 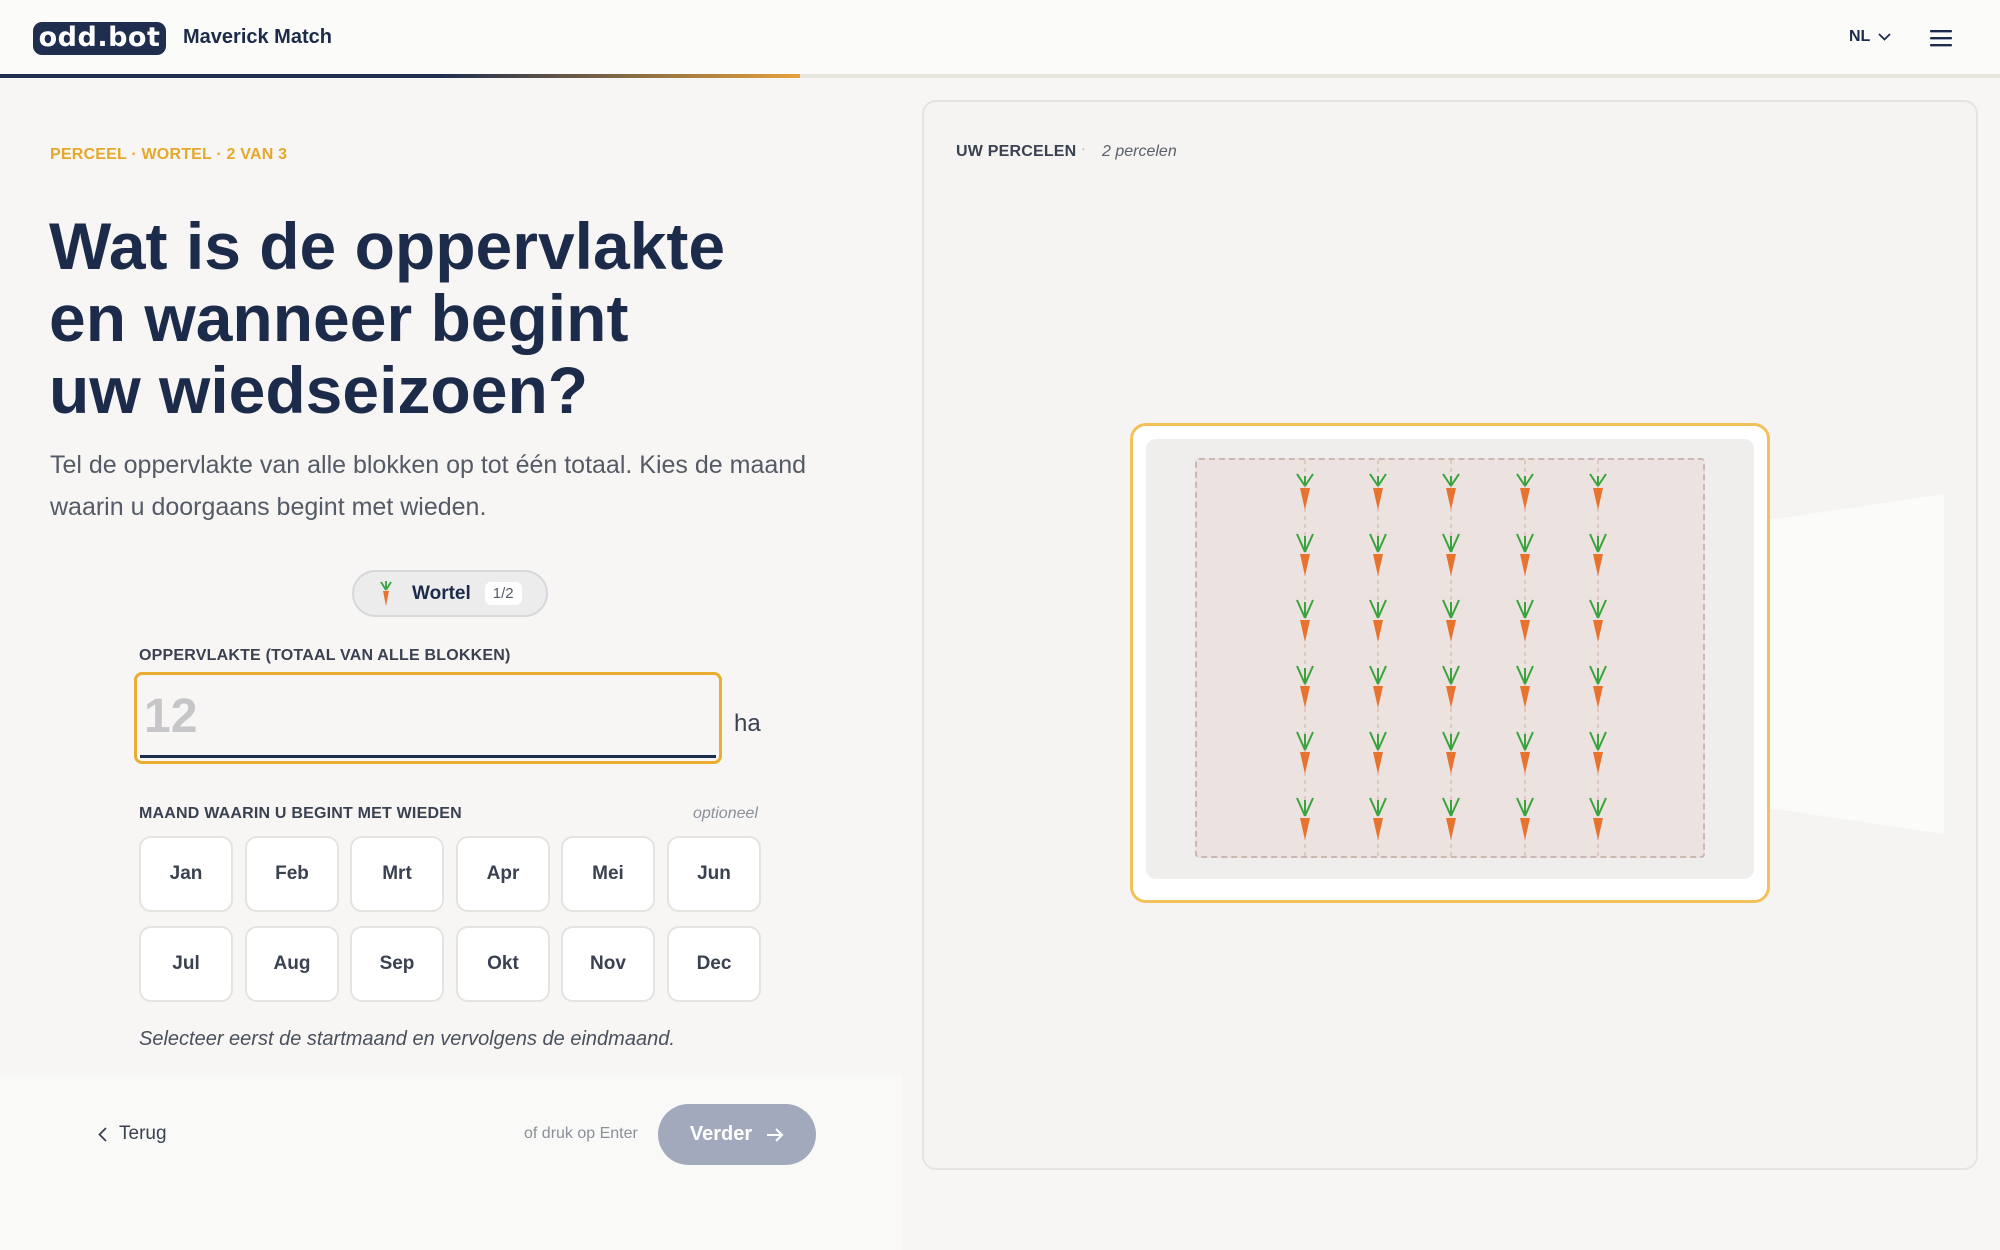 I want to click on back-button: Terug, so click(x=132, y=1134).